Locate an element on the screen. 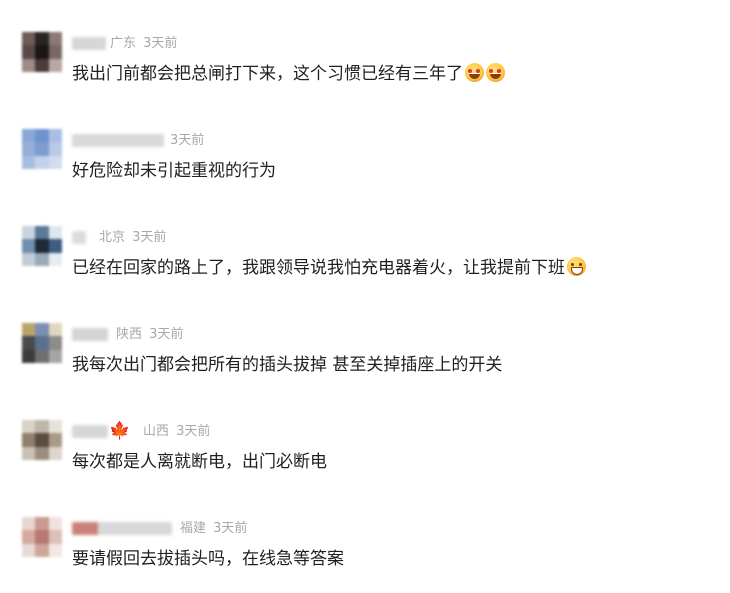 The height and width of the screenshot is (593, 730). maple-leaf-icon: 🍁 is located at coordinates (120, 431).